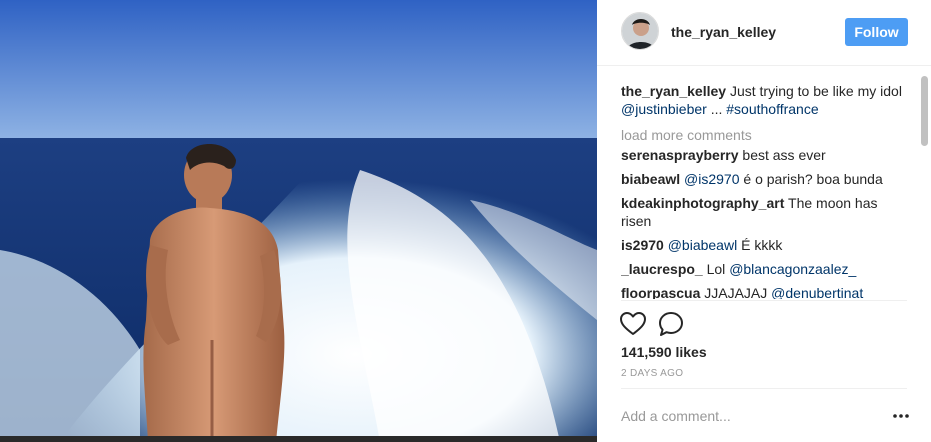 This screenshot has height=442, width=931. What do you see at coordinates (671, 324) in the screenshot?
I see `comment-bubble-icon` at bounding box center [671, 324].